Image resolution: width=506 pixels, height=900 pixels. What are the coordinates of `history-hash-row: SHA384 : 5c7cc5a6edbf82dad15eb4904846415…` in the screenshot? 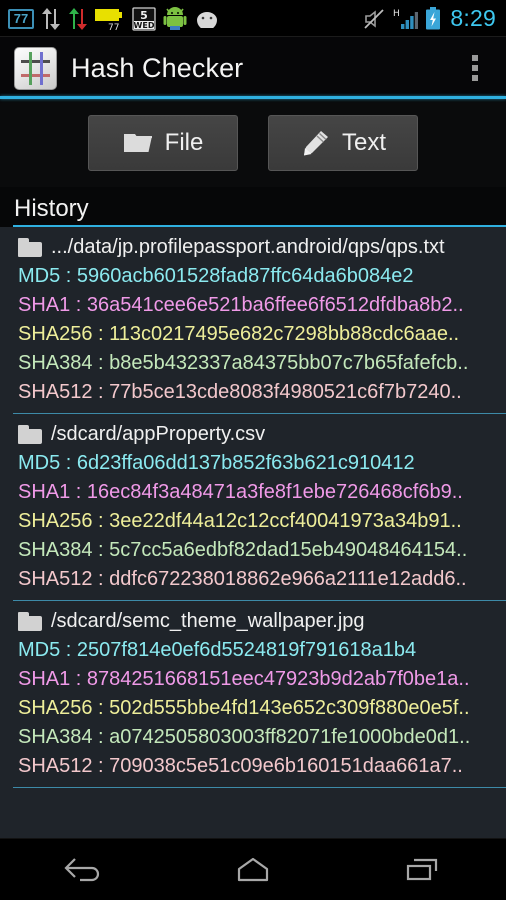 It's located at (243, 550).